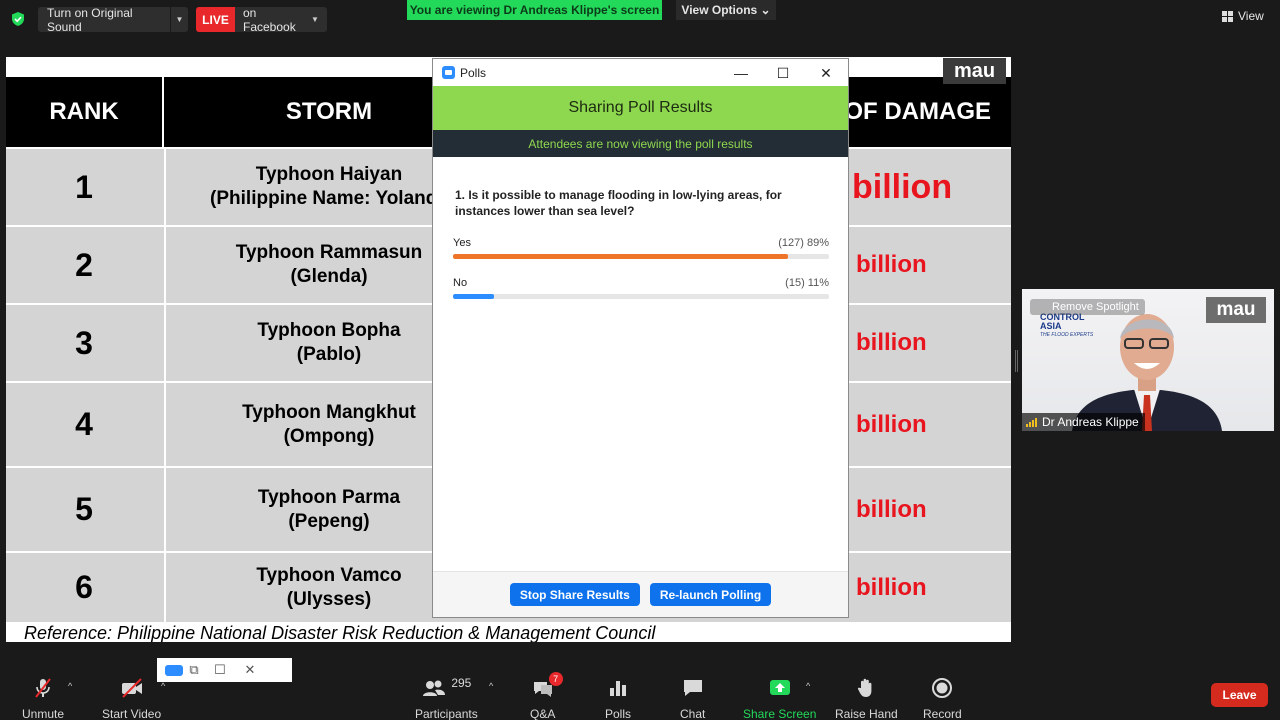  Describe the element at coordinates (693, 688) in the screenshot. I see `chat-icon` at that location.